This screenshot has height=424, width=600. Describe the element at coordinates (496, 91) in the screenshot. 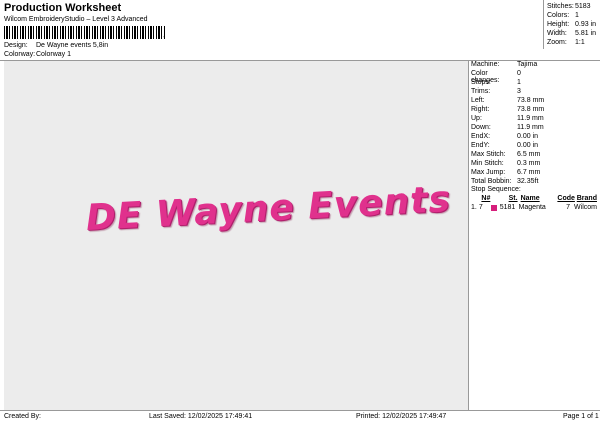

I see `detail-row: Trims: 3` at that location.